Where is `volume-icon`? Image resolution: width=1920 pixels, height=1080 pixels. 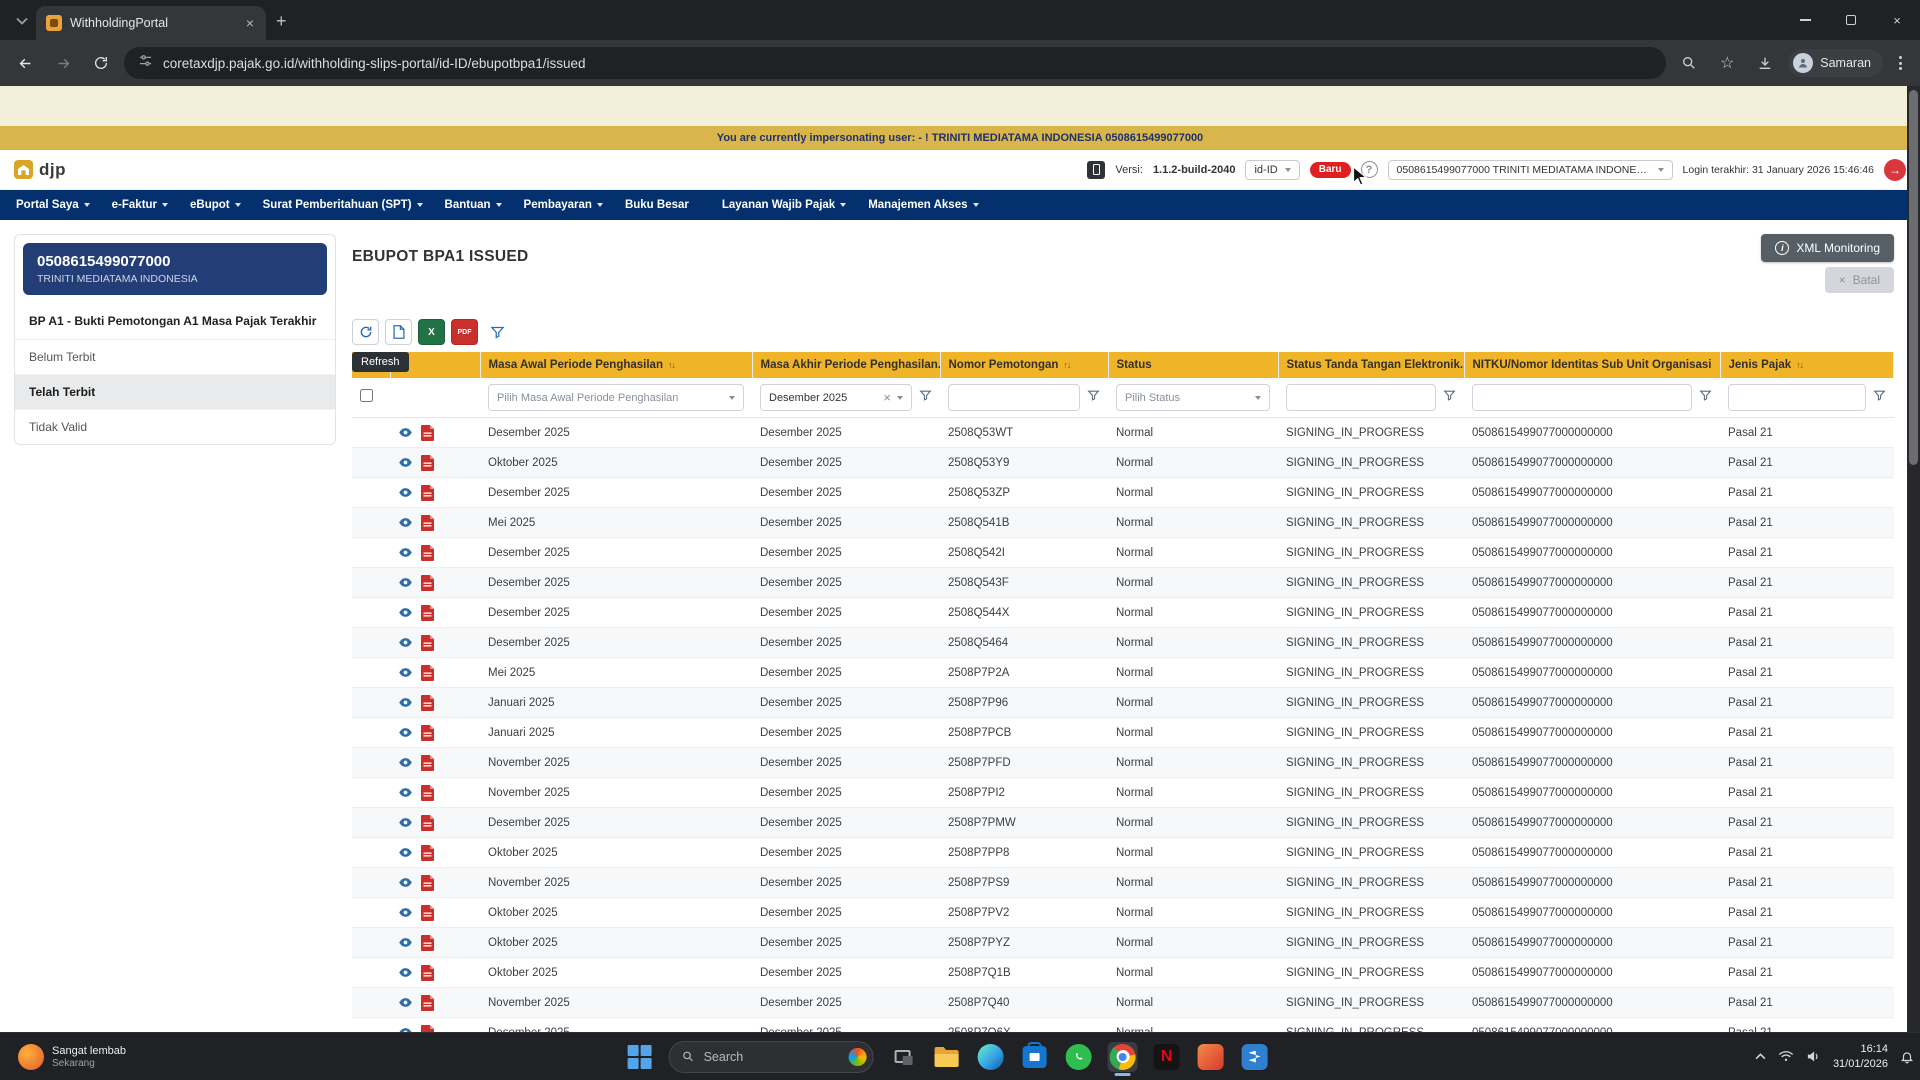
volume-icon is located at coordinates (1813, 1056).